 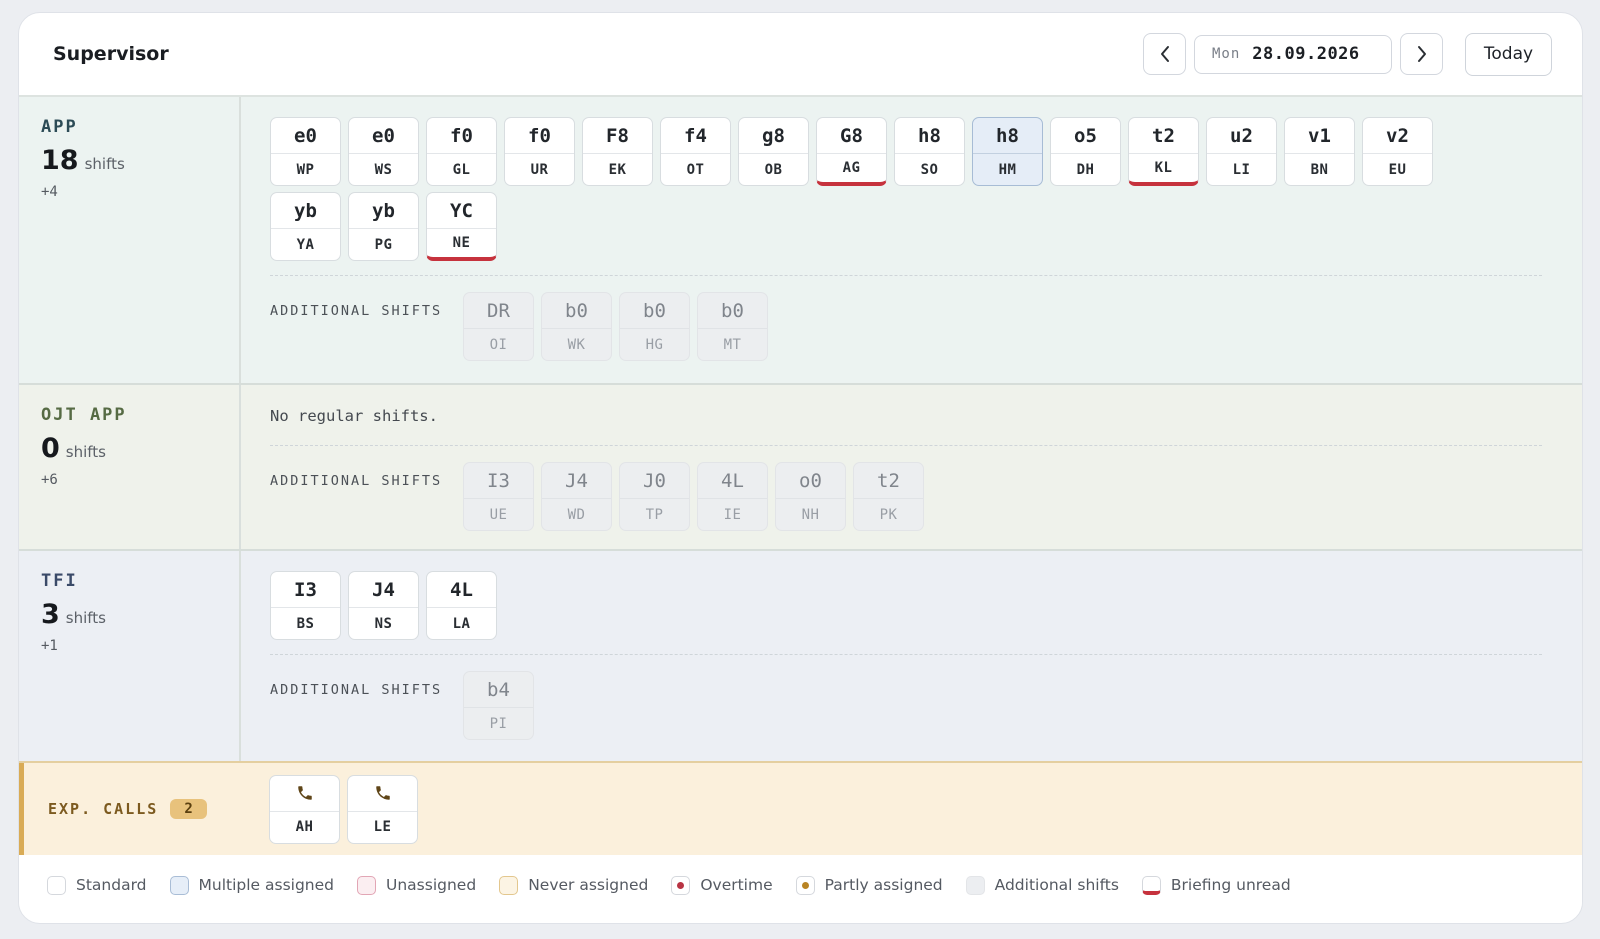 I want to click on shift-chip: e0 WP, so click(x=305, y=151).